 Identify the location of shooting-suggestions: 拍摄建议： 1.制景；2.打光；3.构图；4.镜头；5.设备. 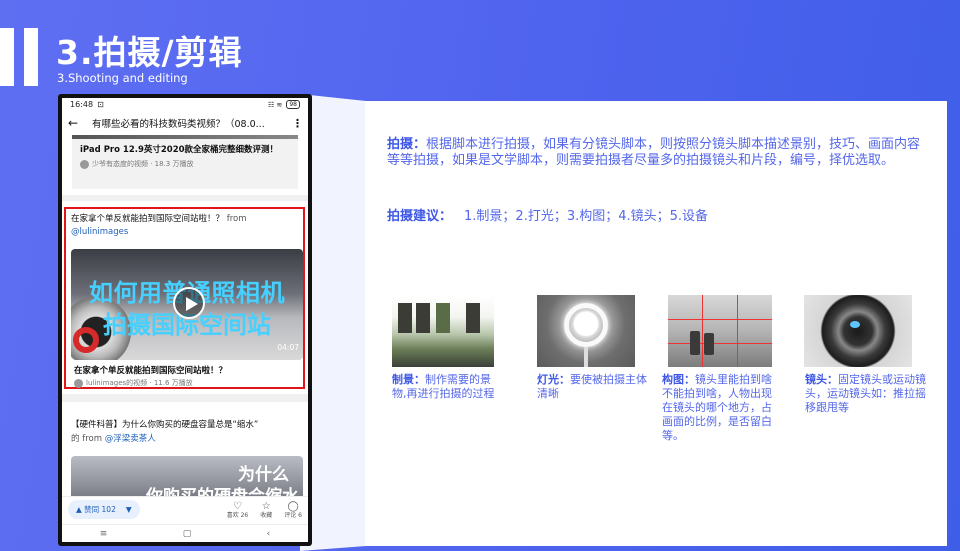
(547, 214).